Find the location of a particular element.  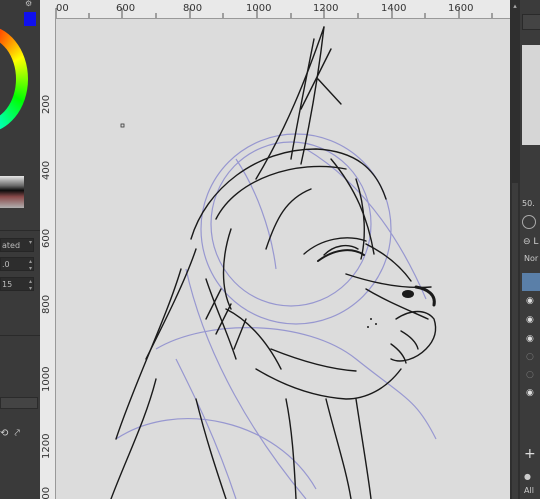

foreground-color-swatch is located at coordinates (30, 19).